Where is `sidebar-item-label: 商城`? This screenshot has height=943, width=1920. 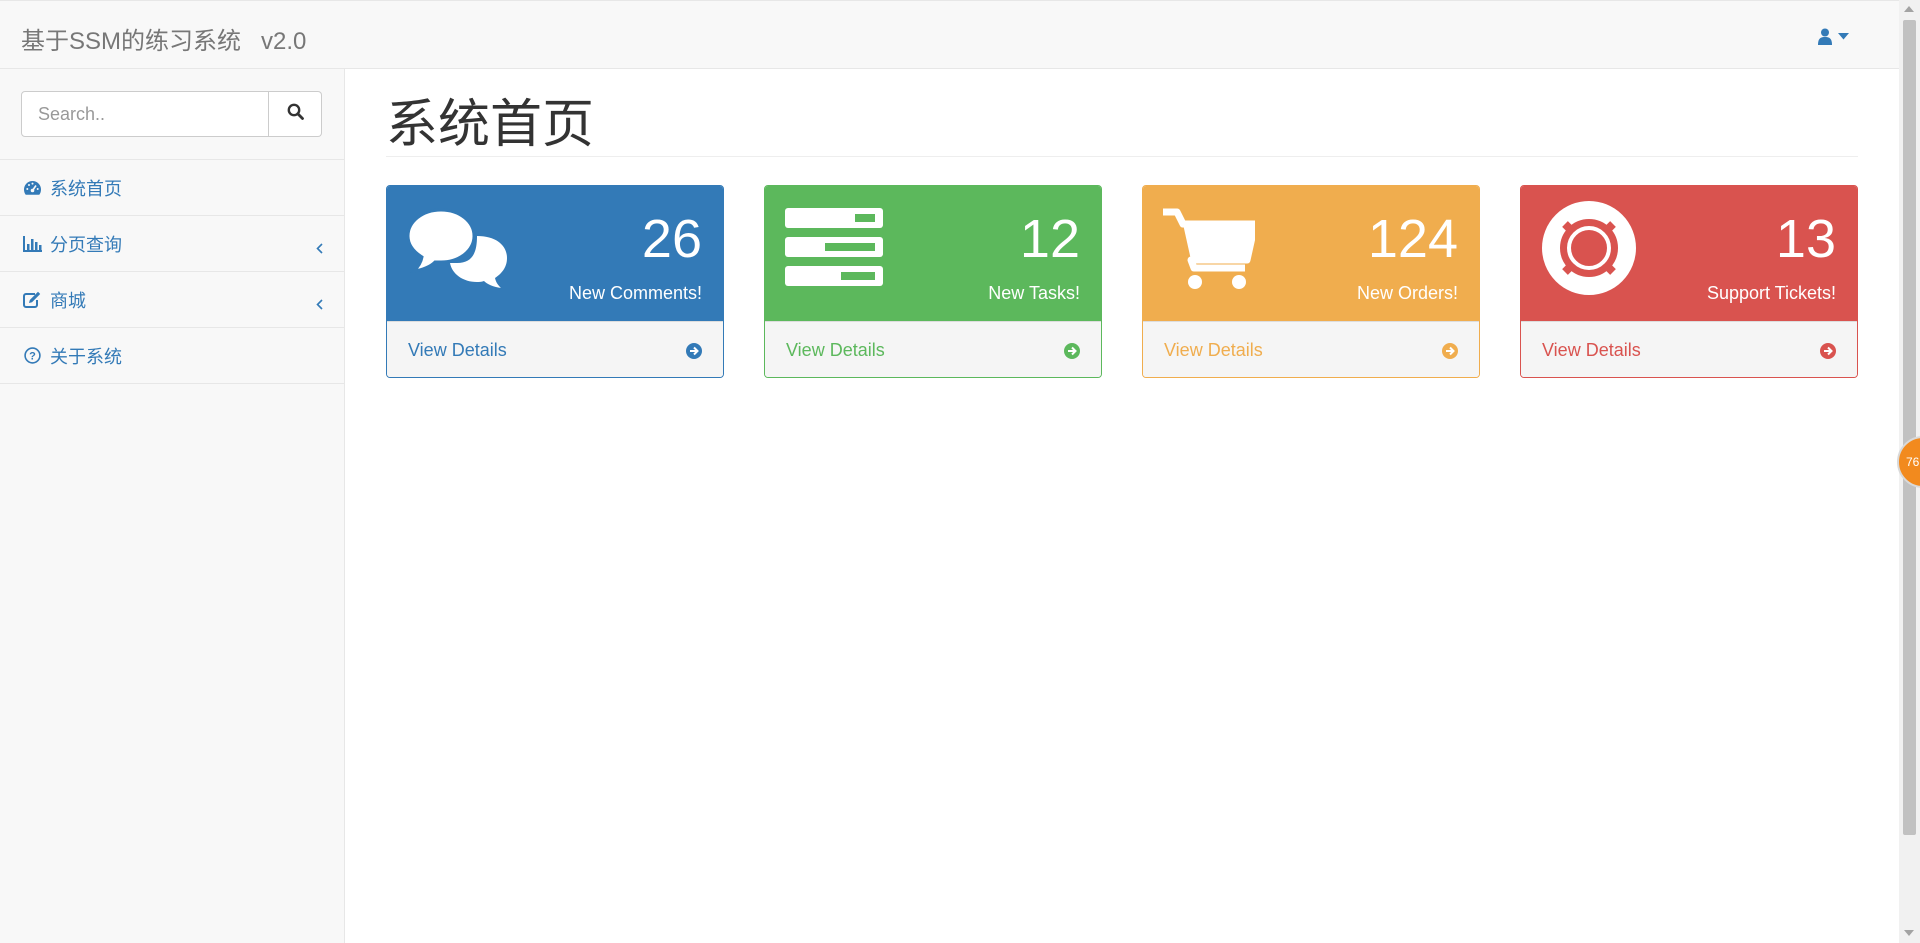 sidebar-item-label: 商城 is located at coordinates (68, 300).